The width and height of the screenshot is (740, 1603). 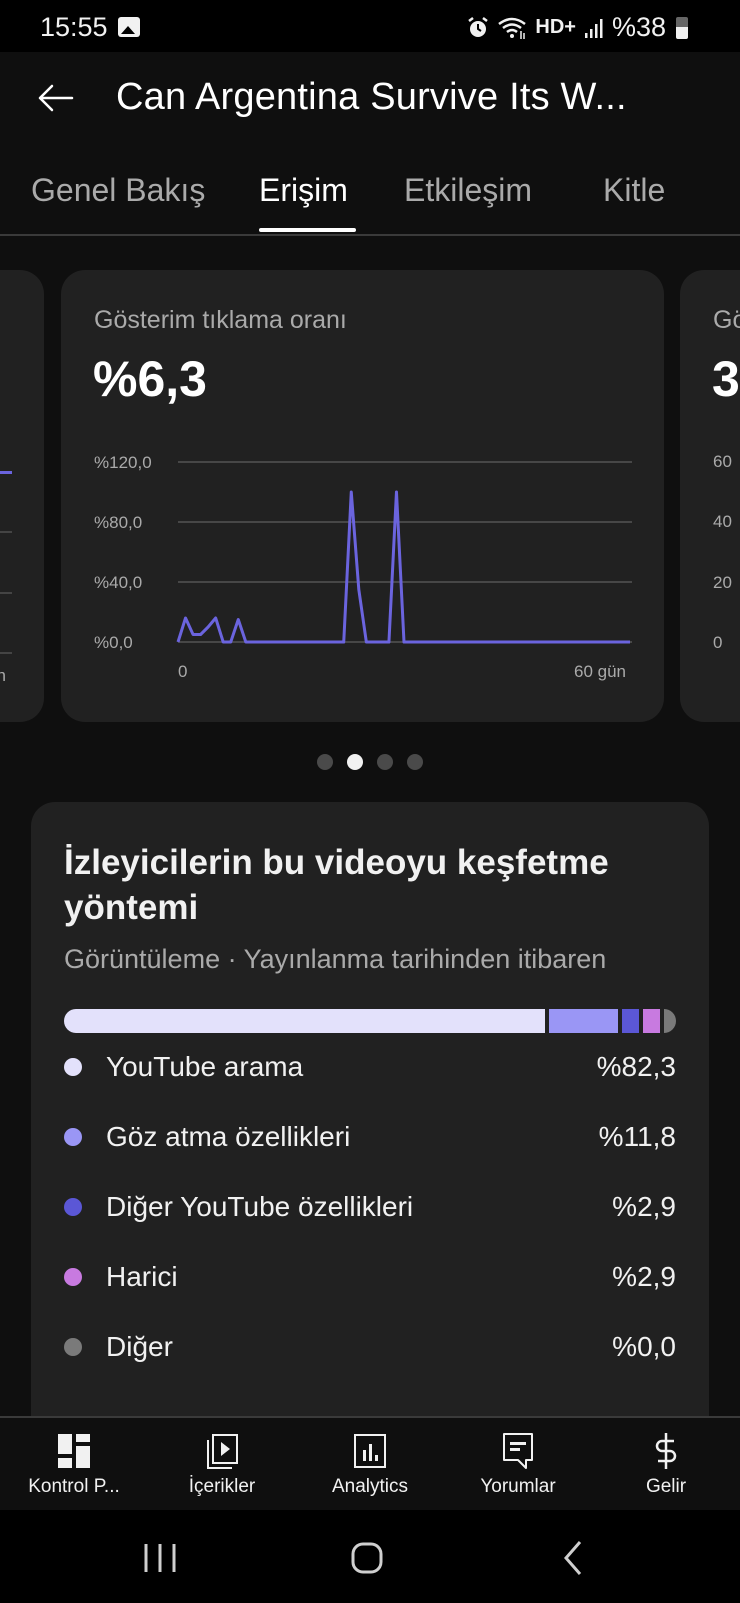 I want to click on legend-label: Diğer, so click(x=139, y=1346).